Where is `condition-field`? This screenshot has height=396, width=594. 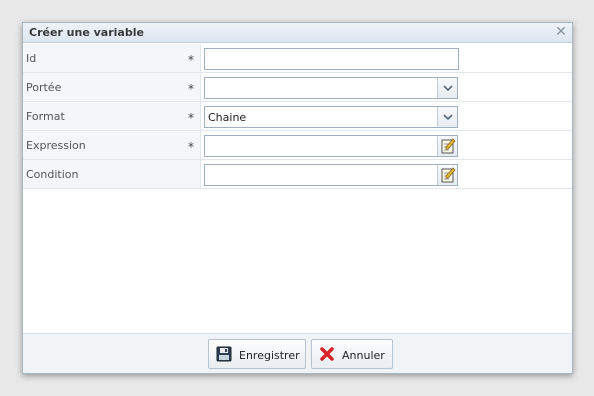
condition-field is located at coordinates (331, 175).